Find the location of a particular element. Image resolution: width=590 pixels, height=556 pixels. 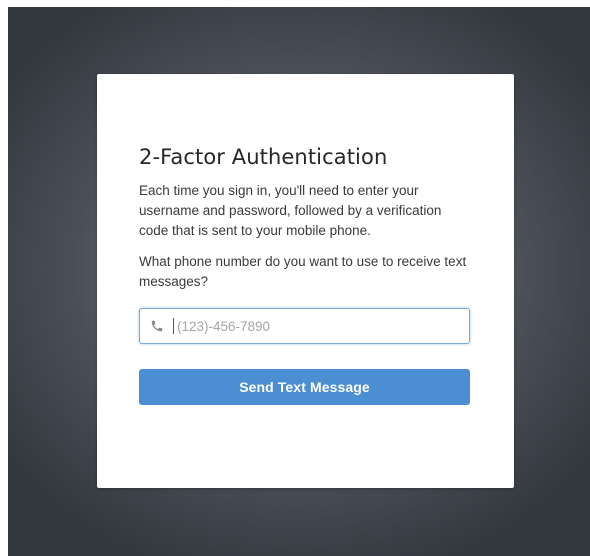

dialog-title: 2-Factor Authentication is located at coordinates (263, 157).